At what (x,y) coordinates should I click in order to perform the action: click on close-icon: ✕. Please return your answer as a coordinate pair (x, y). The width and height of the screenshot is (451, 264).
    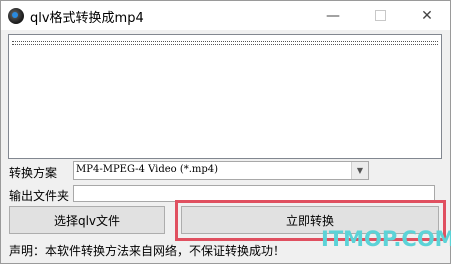
    Looking at the image, I should click on (427, 15).